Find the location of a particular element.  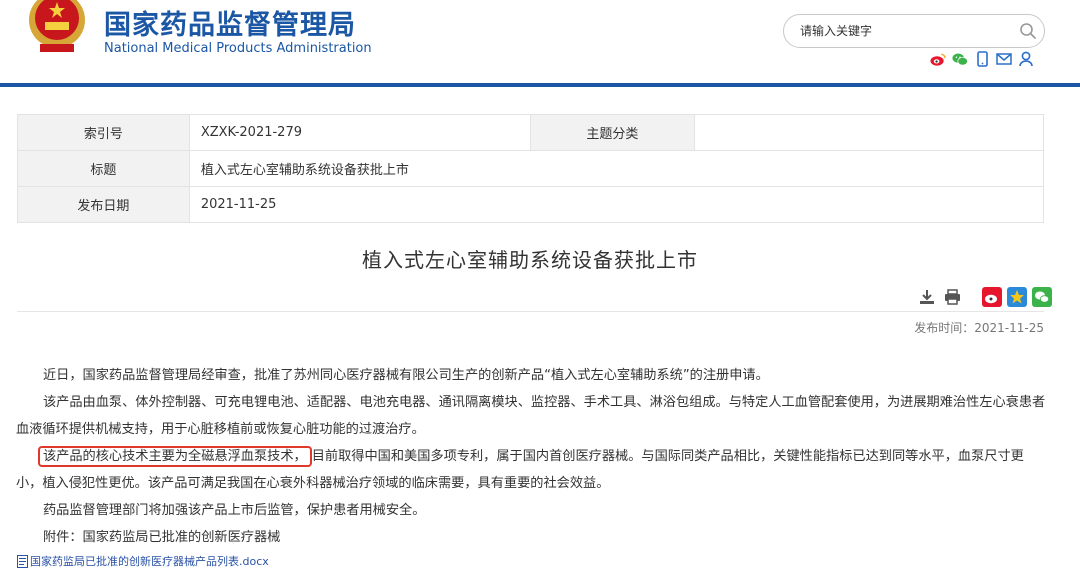

article-tools is located at coordinates (984, 297).